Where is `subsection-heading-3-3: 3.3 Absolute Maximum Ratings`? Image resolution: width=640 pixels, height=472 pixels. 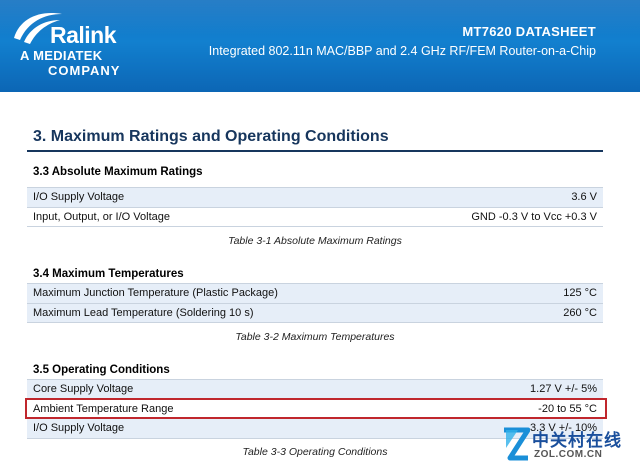 subsection-heading-3-3: 3.3 Absolute Maximum Ratings is located at coordinates (118, 172).